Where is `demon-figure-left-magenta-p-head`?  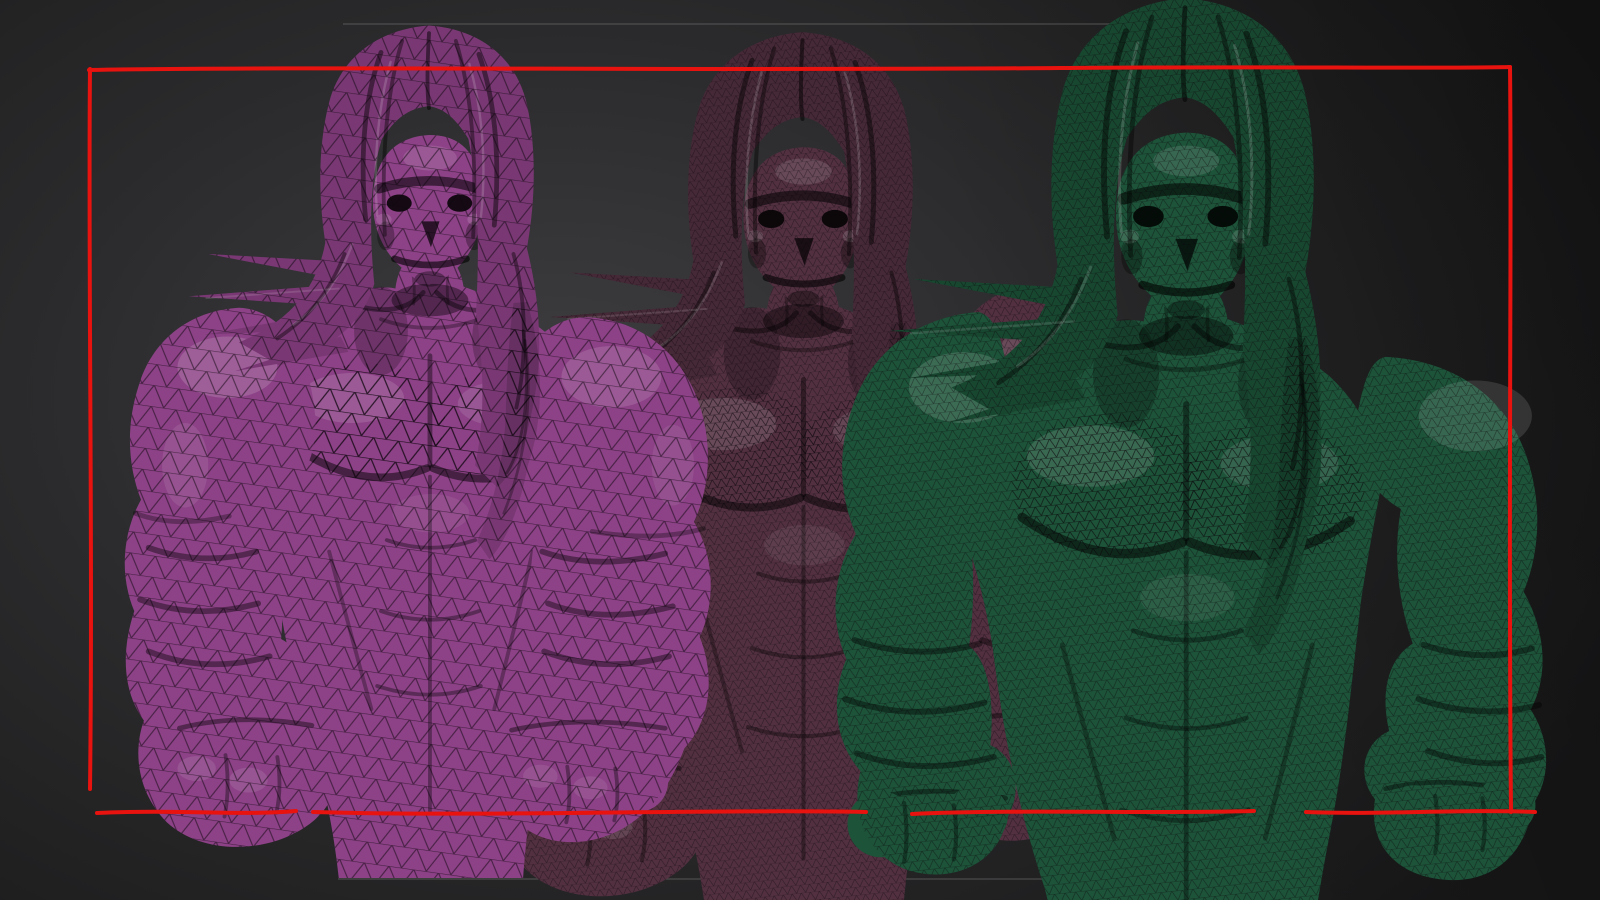 demon-figure-left-magenta-p-head is located at coordinates (428, 211).